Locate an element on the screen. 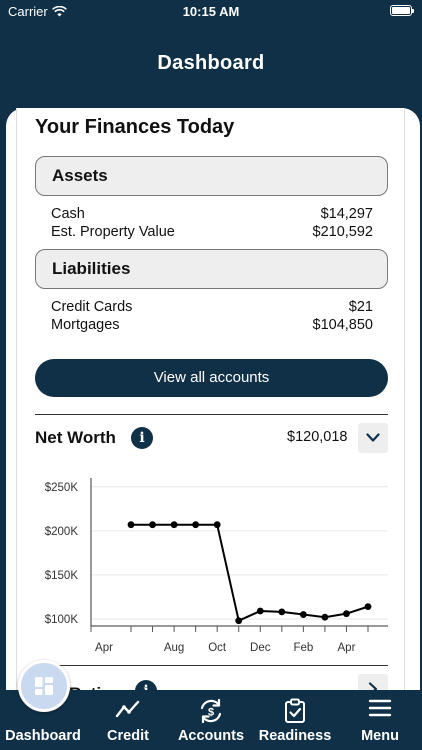  hamburger-icon is located at coordinates (380, 708).